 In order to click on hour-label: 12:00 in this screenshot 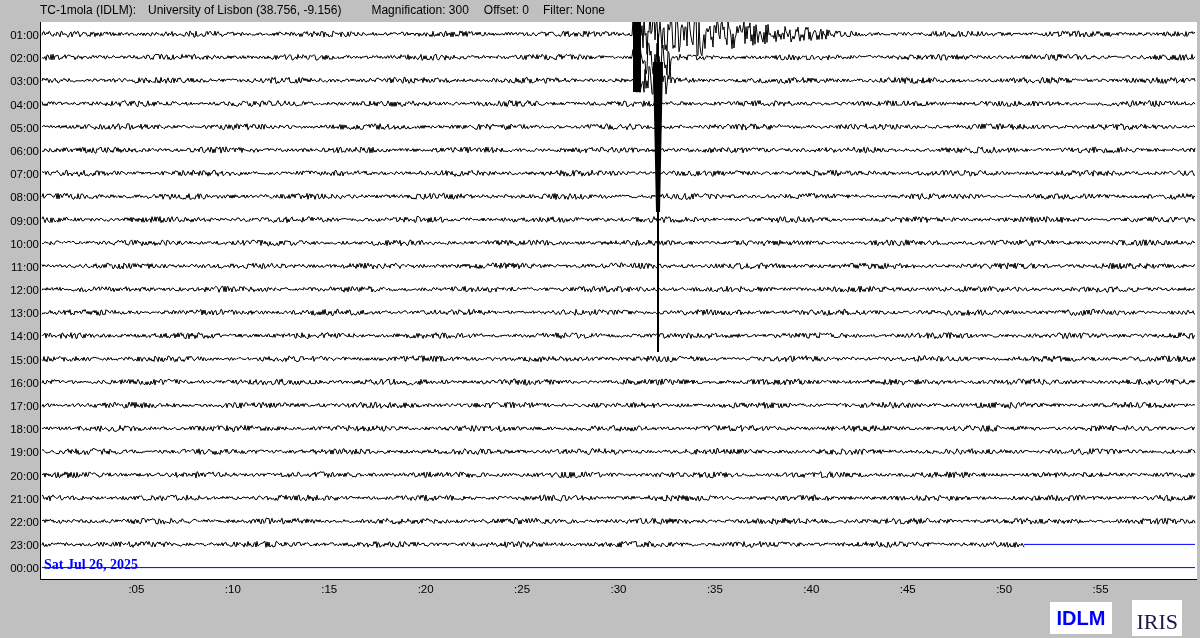, I will do `click(24, 291)`.